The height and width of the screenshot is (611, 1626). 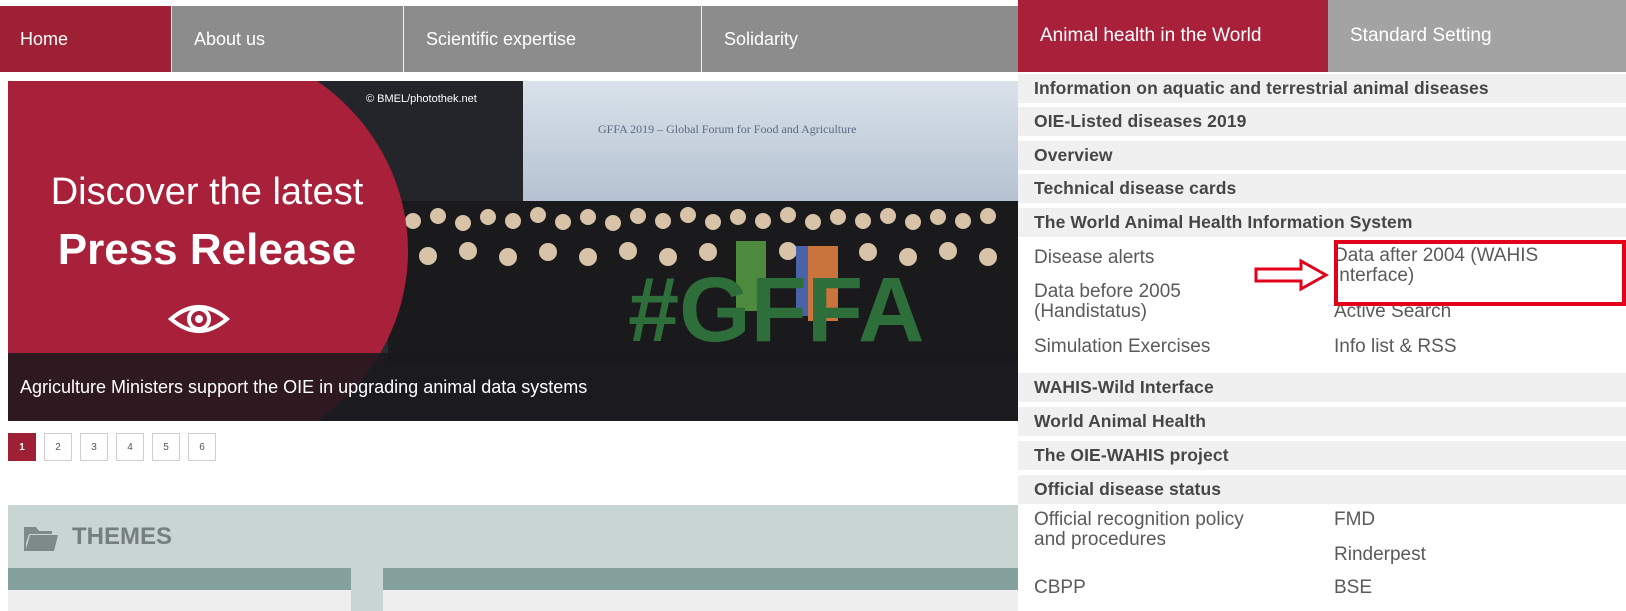 I want to click on nav-home: Home, so click(x=86, y=39).